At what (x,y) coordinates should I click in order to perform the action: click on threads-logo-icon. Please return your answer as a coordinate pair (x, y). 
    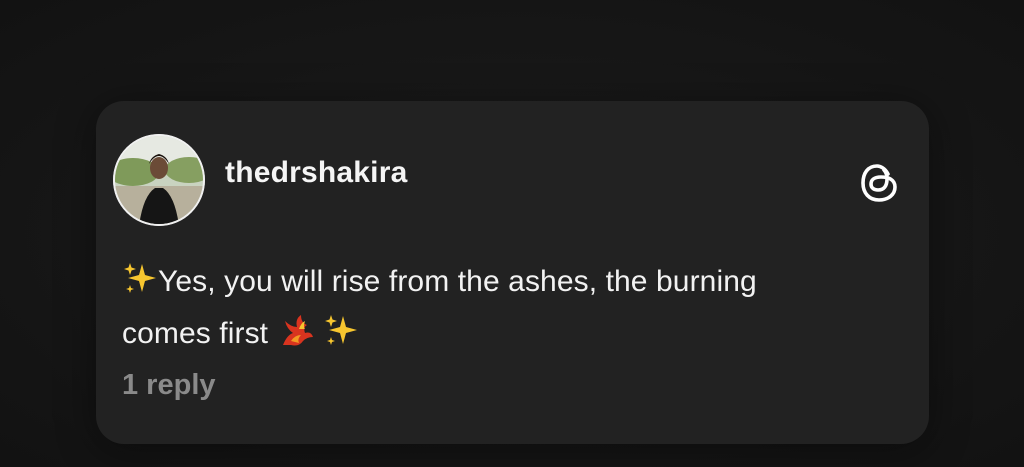
    Looking at the image, I should click on (879, 183).